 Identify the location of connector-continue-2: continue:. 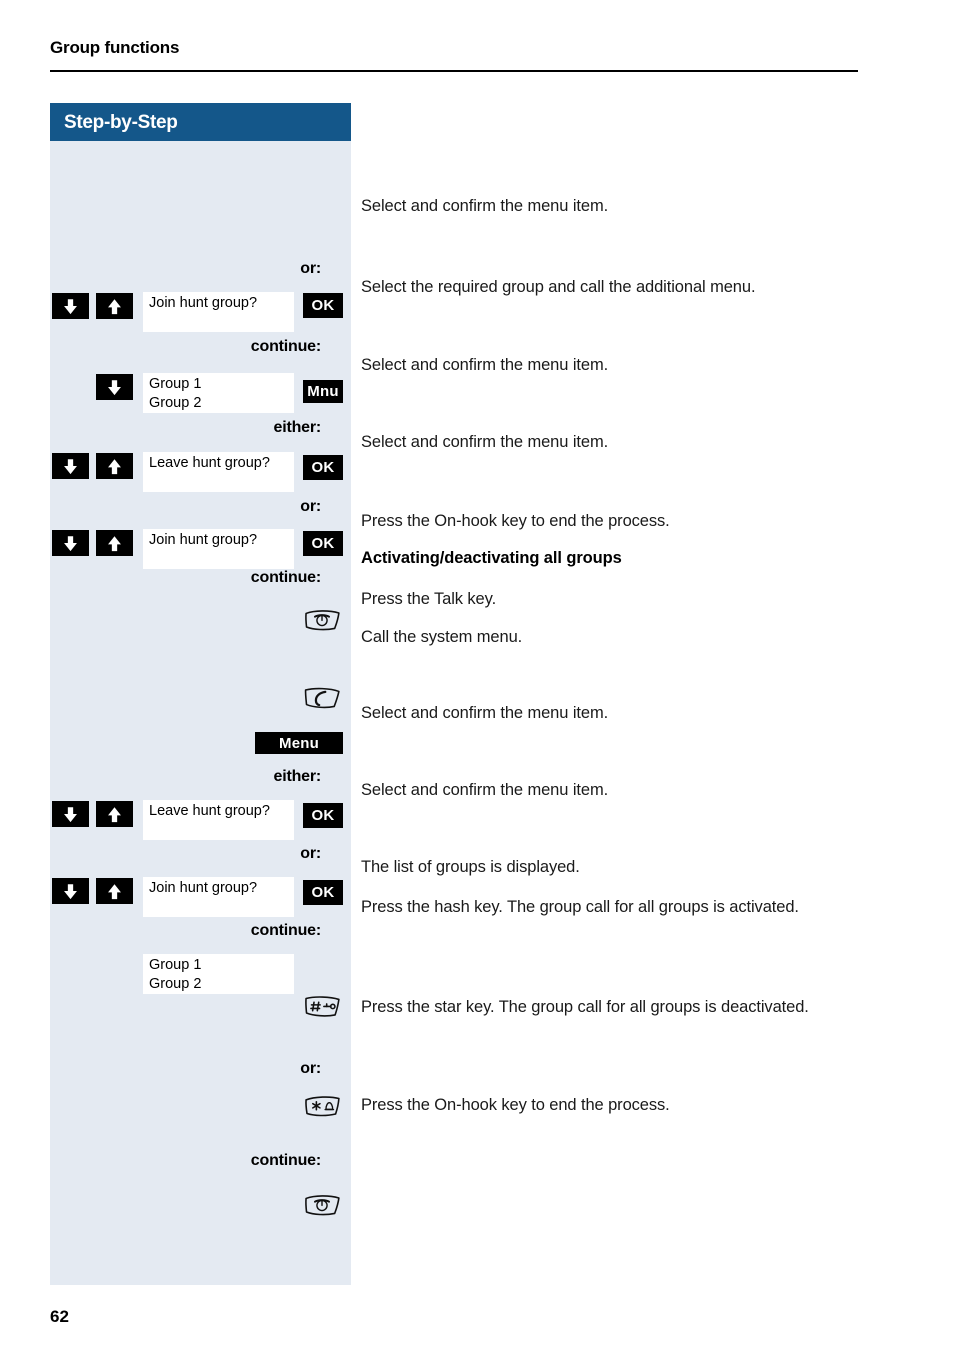
(285, 577).